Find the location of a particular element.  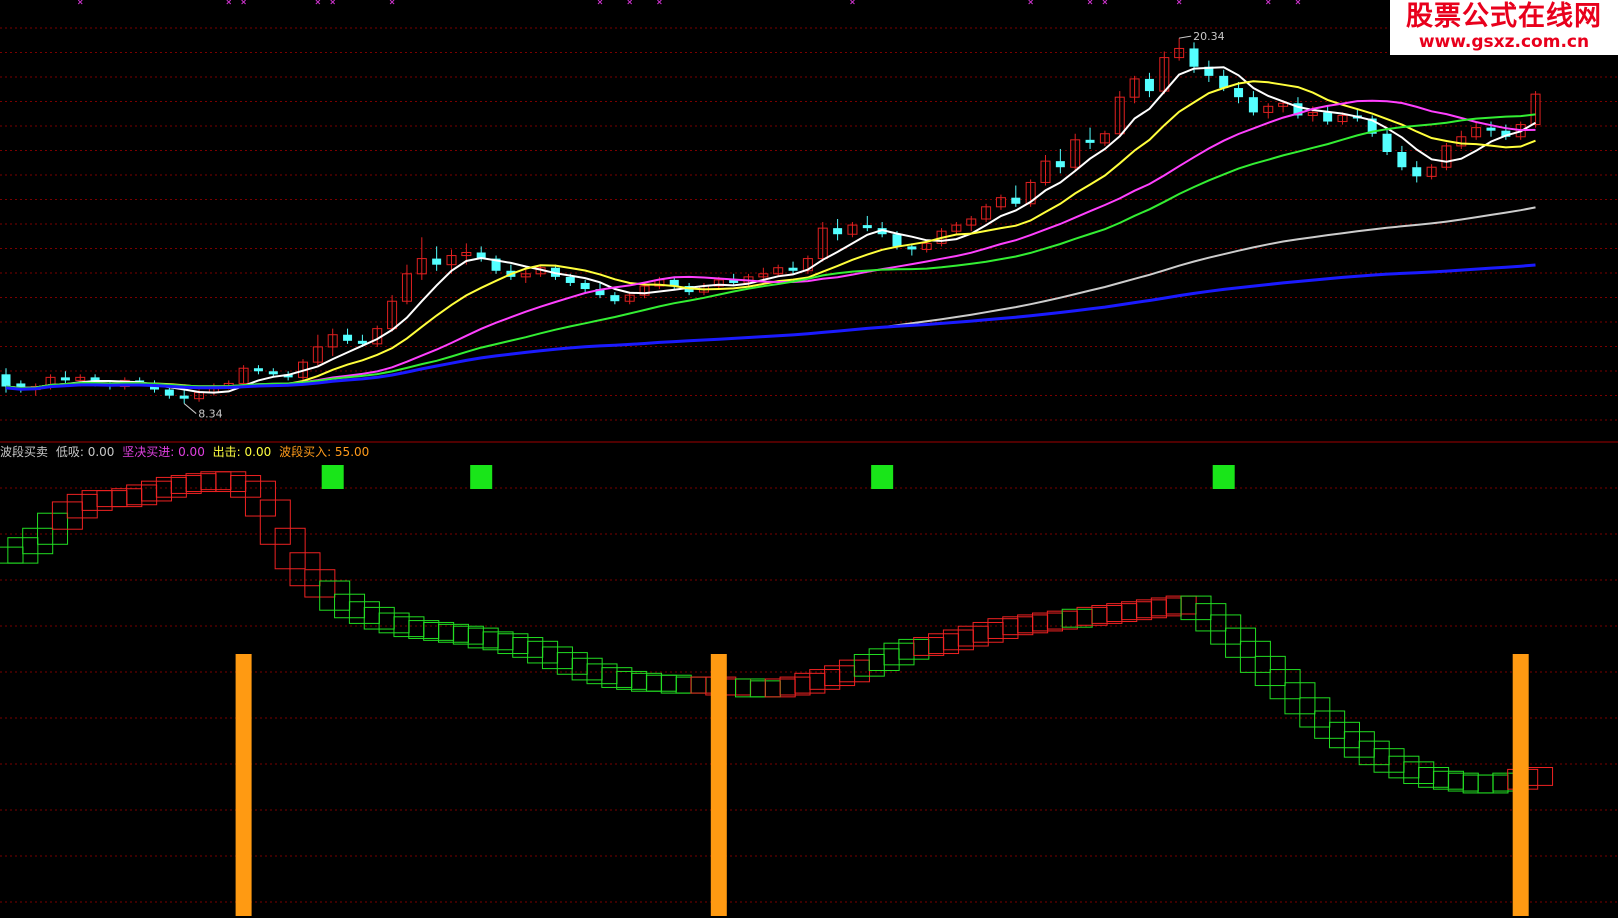

watermark-logo: 股票公式在线网 www.gsxz.com.cn is located at coordinates (1504, 27).